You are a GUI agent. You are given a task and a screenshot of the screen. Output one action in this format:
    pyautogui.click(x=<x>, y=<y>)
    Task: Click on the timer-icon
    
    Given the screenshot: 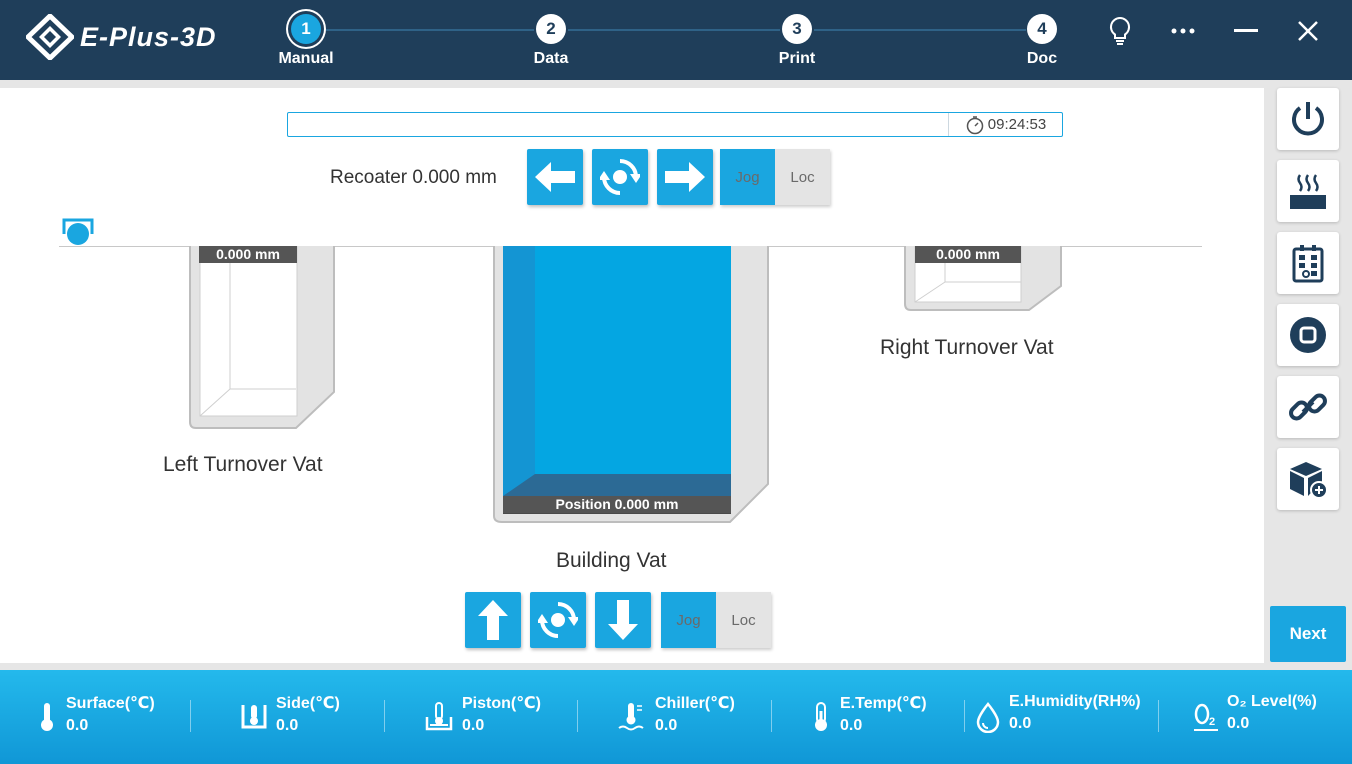 What is the action you would take?
    pyautogui.click(x=975, y=124)
    